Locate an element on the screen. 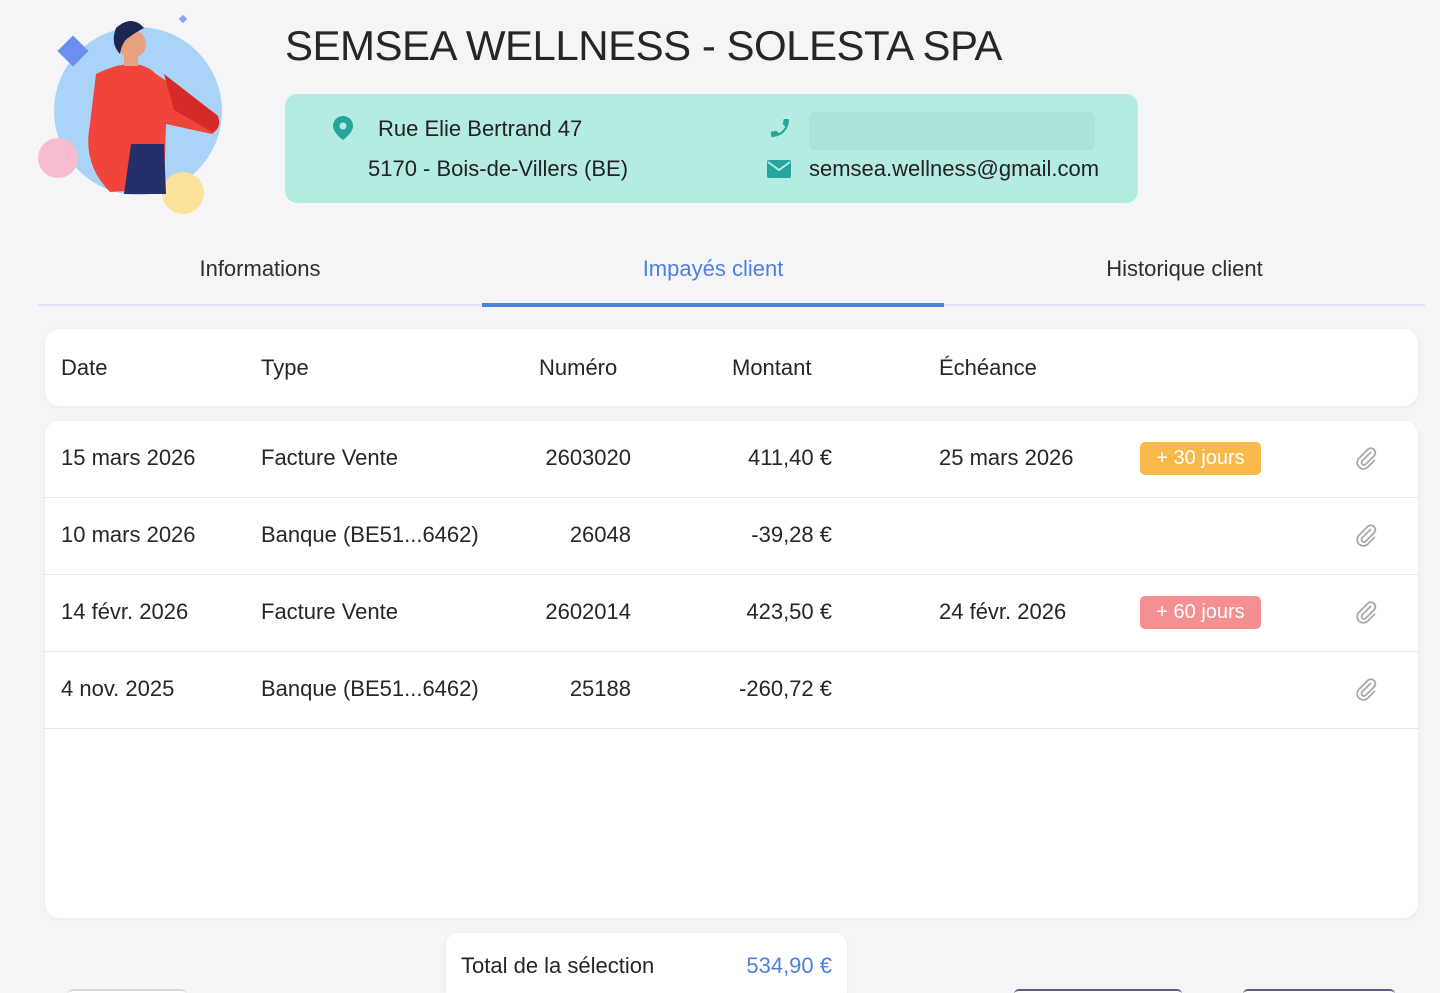  cell-amount: 423,50 € is located at coordinates (789, 611).